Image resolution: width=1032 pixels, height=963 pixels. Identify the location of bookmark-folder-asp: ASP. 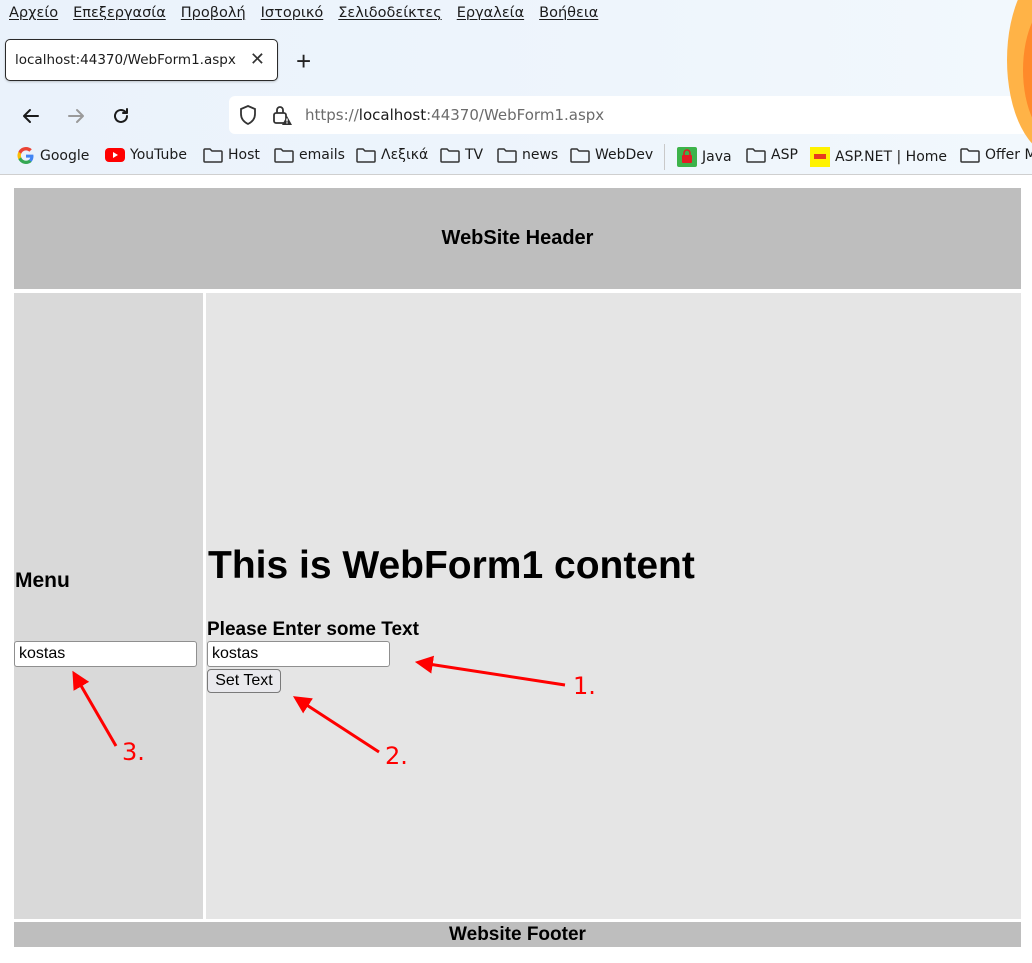
(772, 155).